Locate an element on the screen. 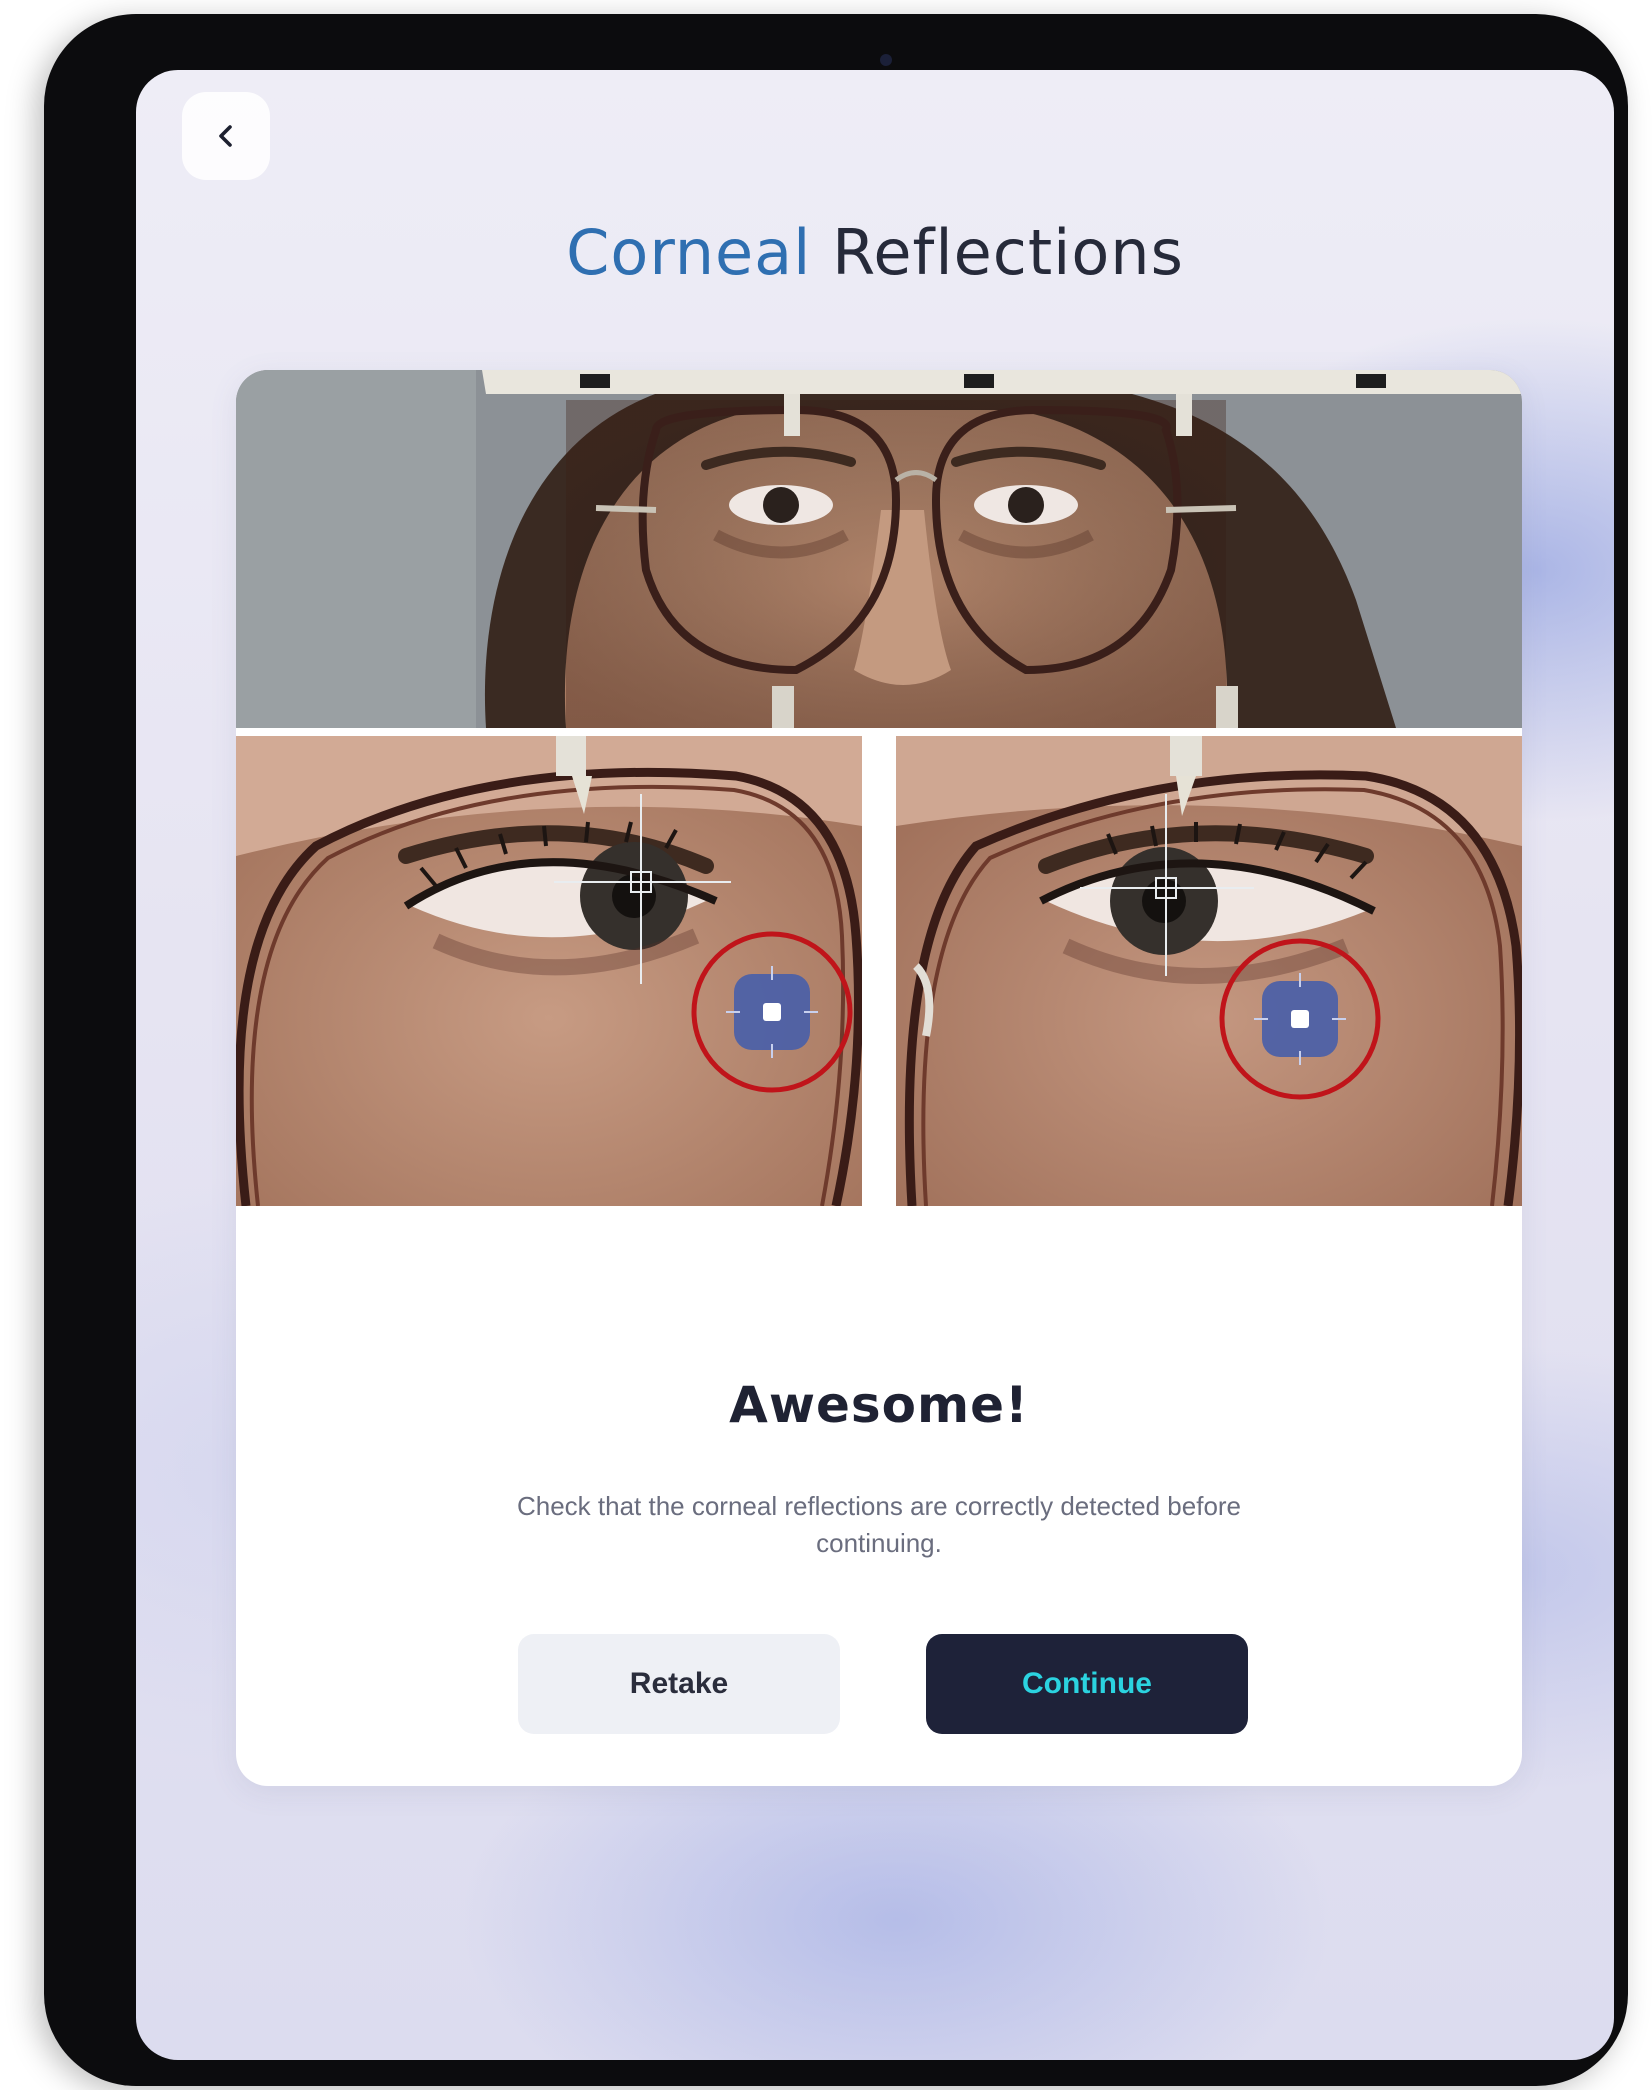 The height and width of the screenshot is (2090, 1652). back-button is located at coordinates (226, 136).